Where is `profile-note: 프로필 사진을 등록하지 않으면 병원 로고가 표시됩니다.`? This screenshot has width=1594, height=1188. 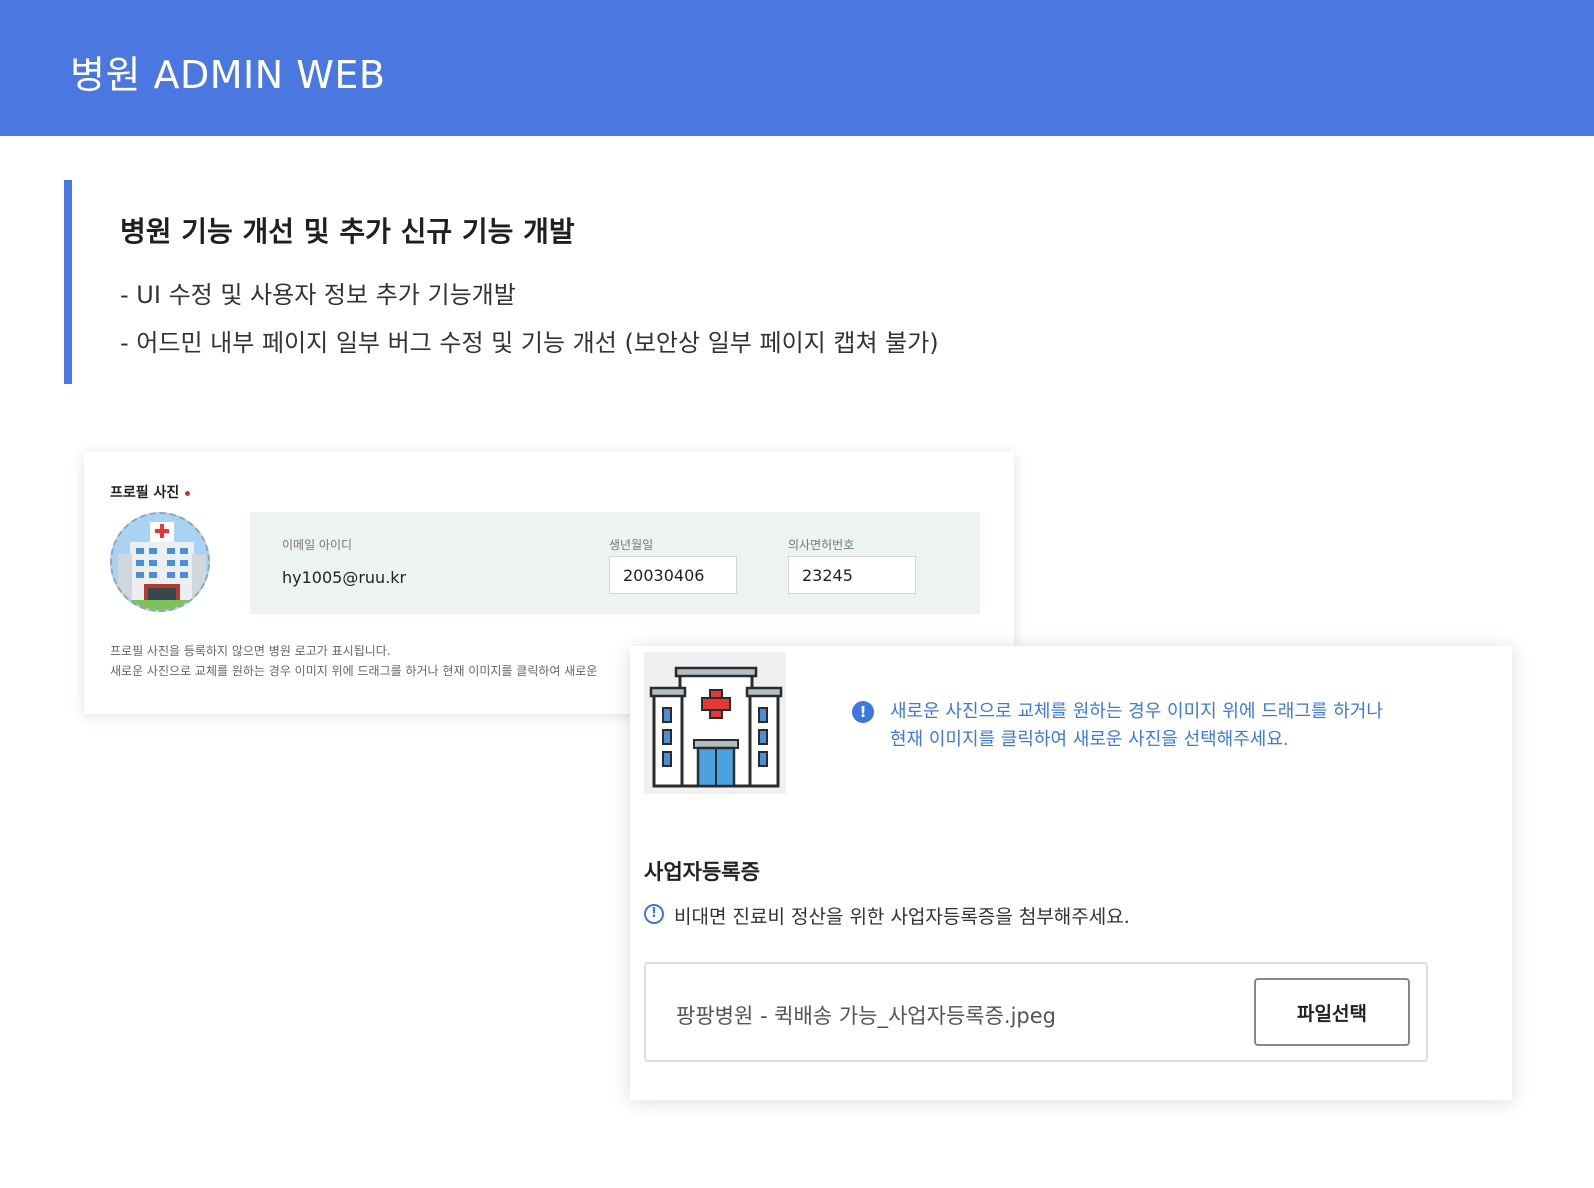
profile-note: 프로필 사진을 등록하지 않으면 병원 로고가 표시됩니다. is located at coordinates (250, 651).